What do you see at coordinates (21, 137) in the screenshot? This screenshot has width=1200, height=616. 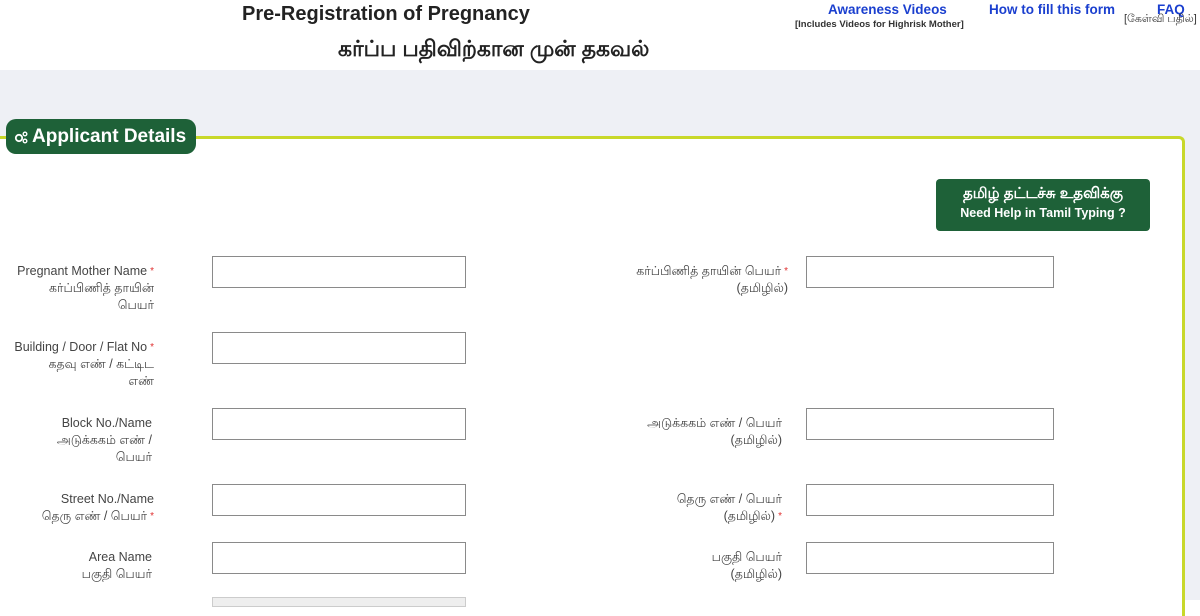 I see `gears-icon` at bounding box center [21, 137].